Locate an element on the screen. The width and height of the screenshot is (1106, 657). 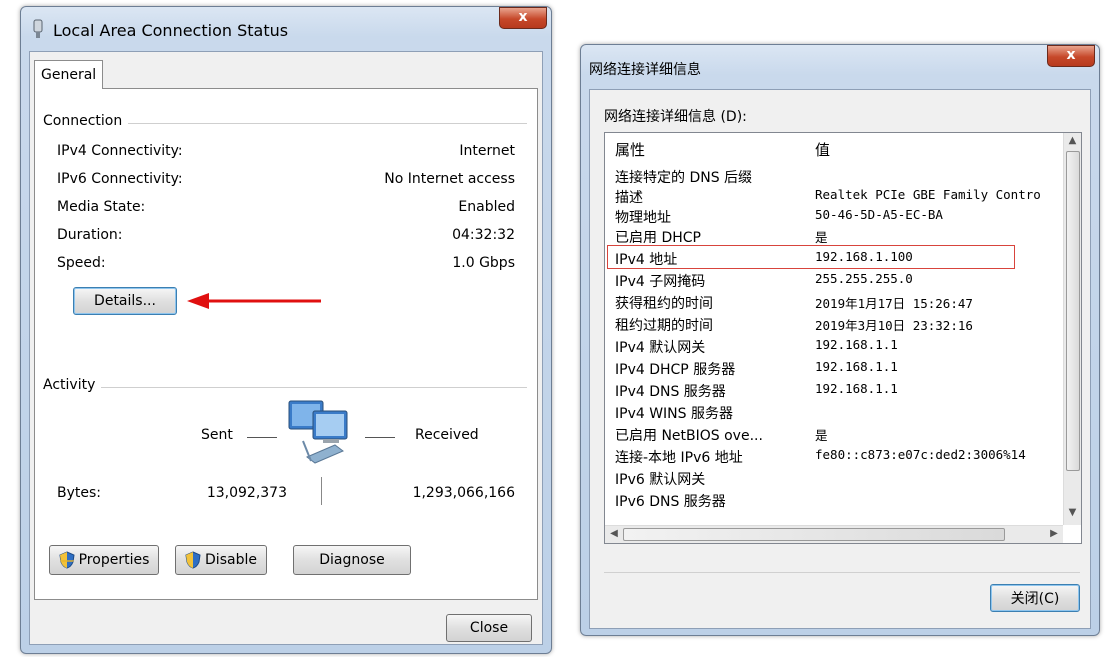
property-label: IPv4 WINS 服务器 is located at coordinates (674, 414).